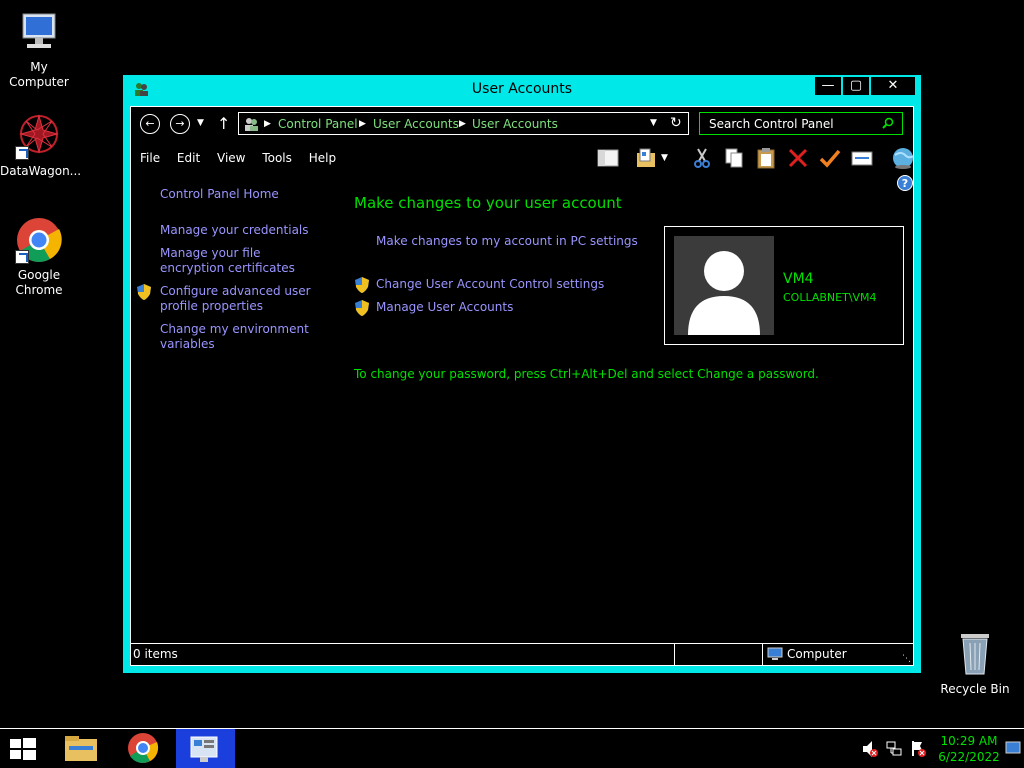 Image resolution: width=1024 pixels, height=768 pixels. I want to click on search-placeholder: Search Control Panel, so click(771, 124).